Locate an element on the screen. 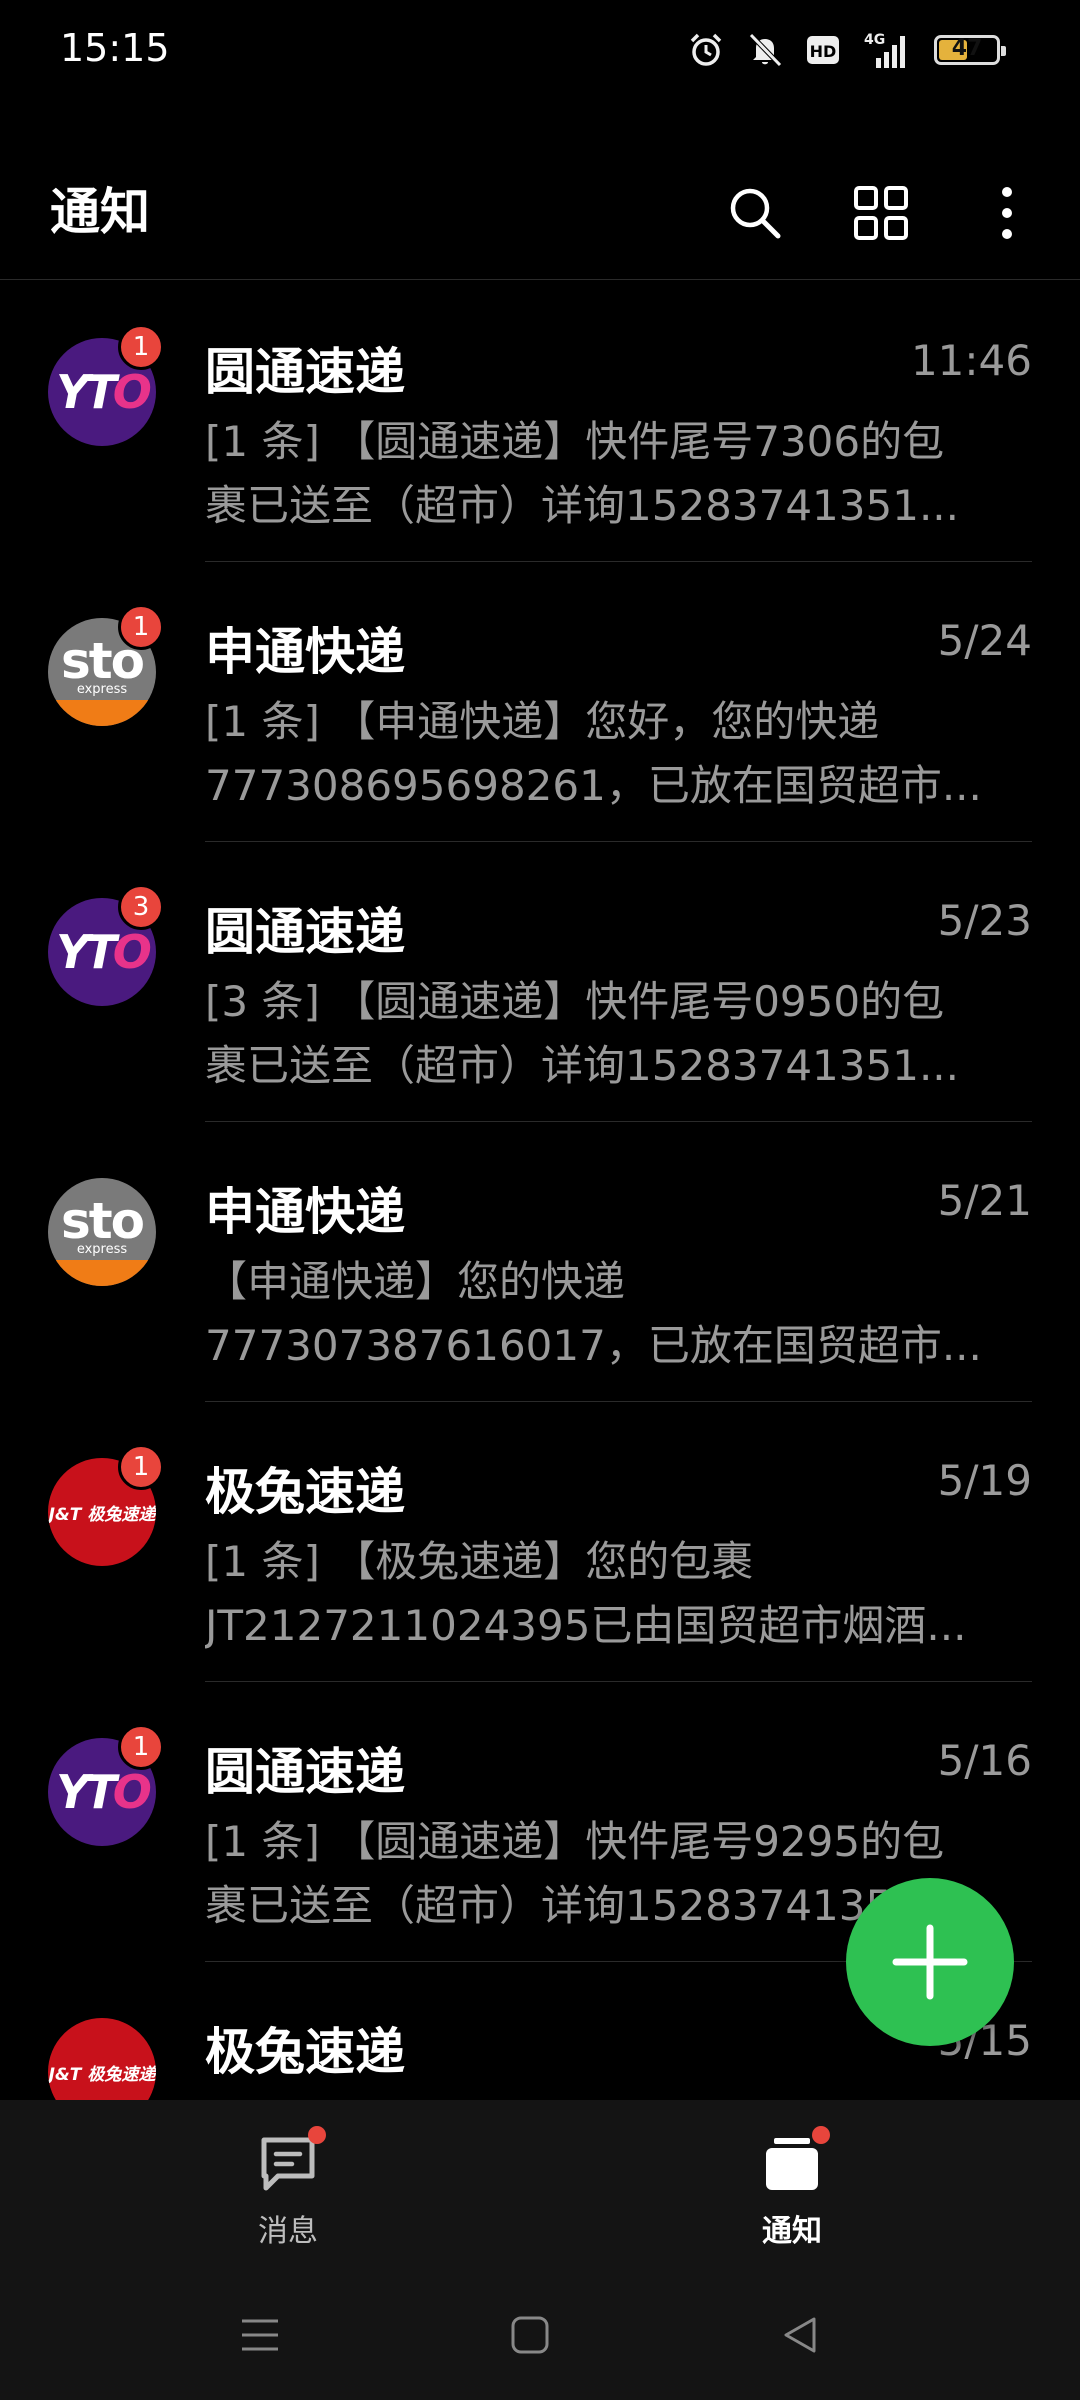  tab-messages: 消息 is located at coordinates (288, 2185).